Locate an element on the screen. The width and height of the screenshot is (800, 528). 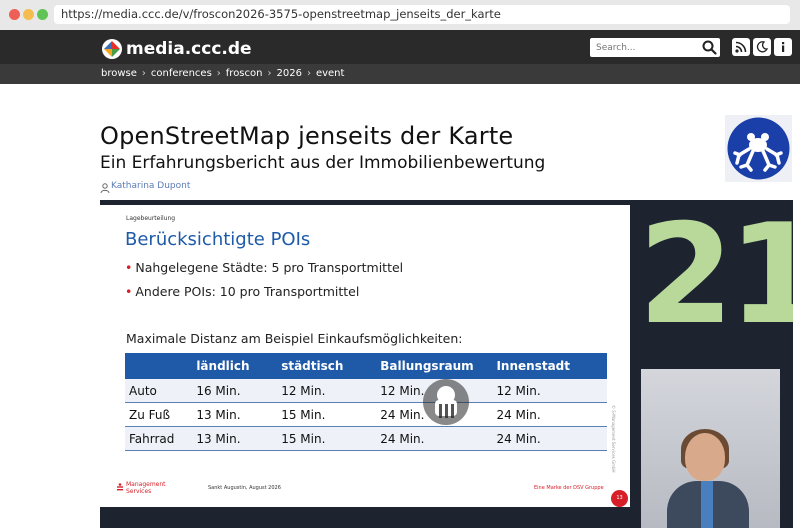
speaker-lanyard is located at coordinates (707, 504).